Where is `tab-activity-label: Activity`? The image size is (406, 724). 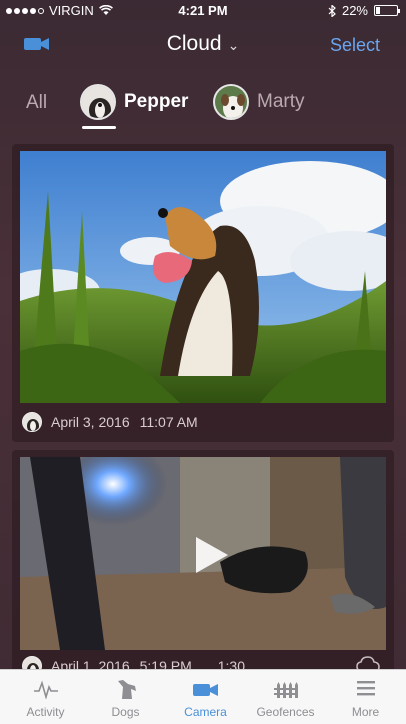 tab-activity-label: Activity is located at coordinates (45, 712).